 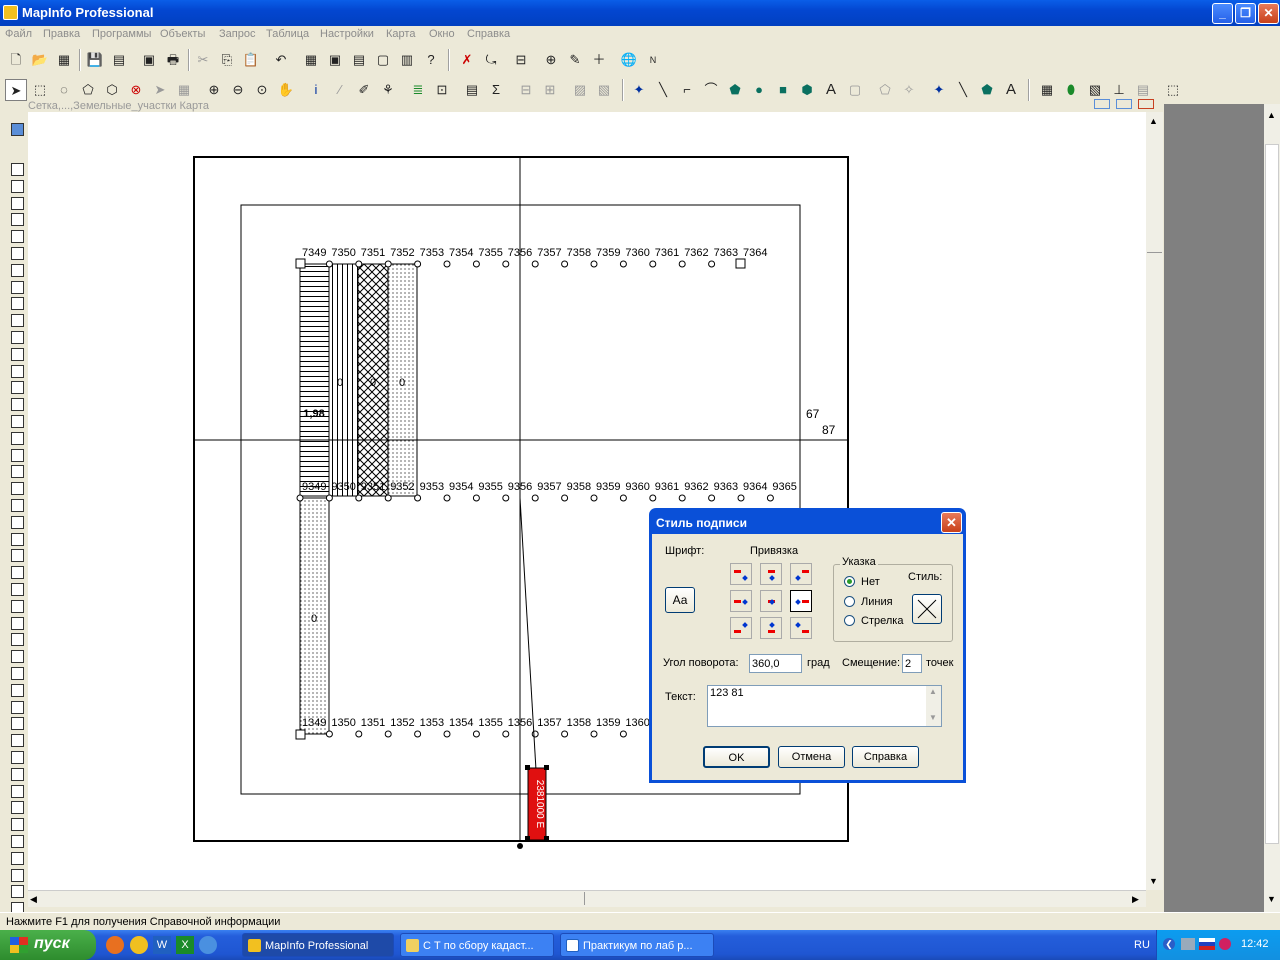 I want to click on menu-help: Справка, so click(x=488, y=34).